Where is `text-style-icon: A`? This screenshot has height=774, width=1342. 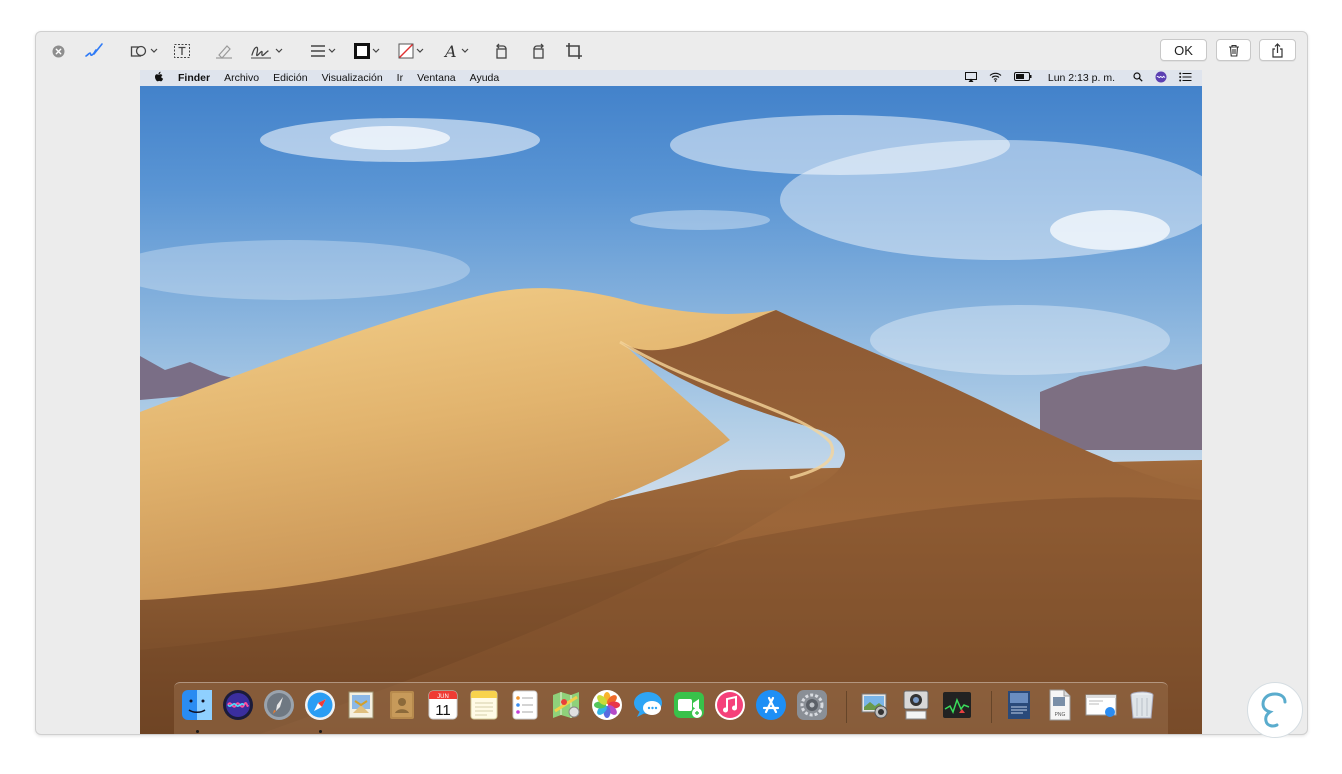 text-style-icon: A is located at coordinates (450, 51).